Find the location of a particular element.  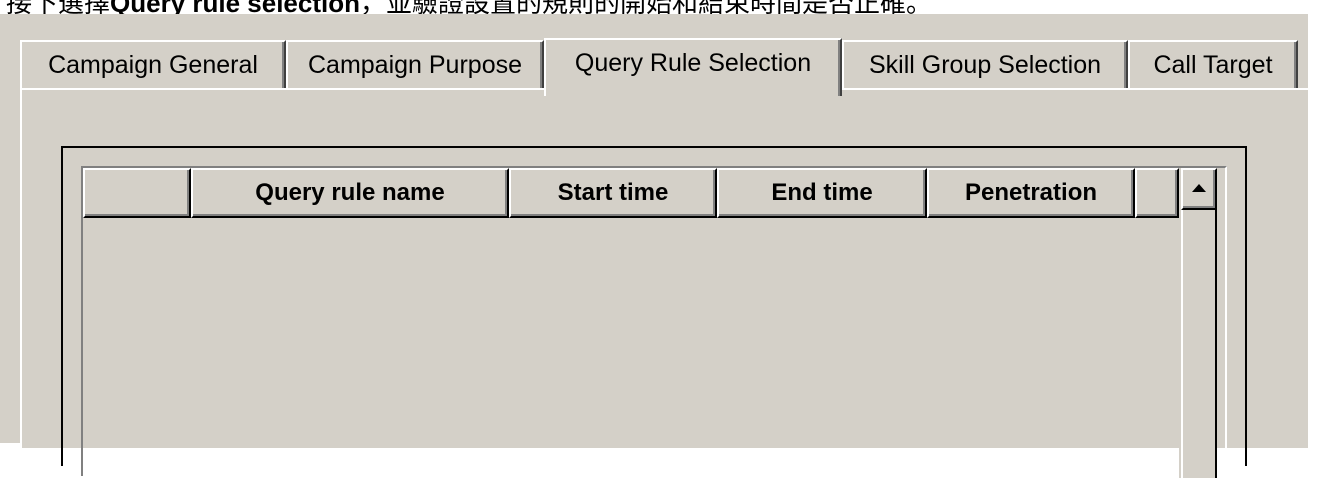

column-header-extra is located at coordinates (1157, 193).